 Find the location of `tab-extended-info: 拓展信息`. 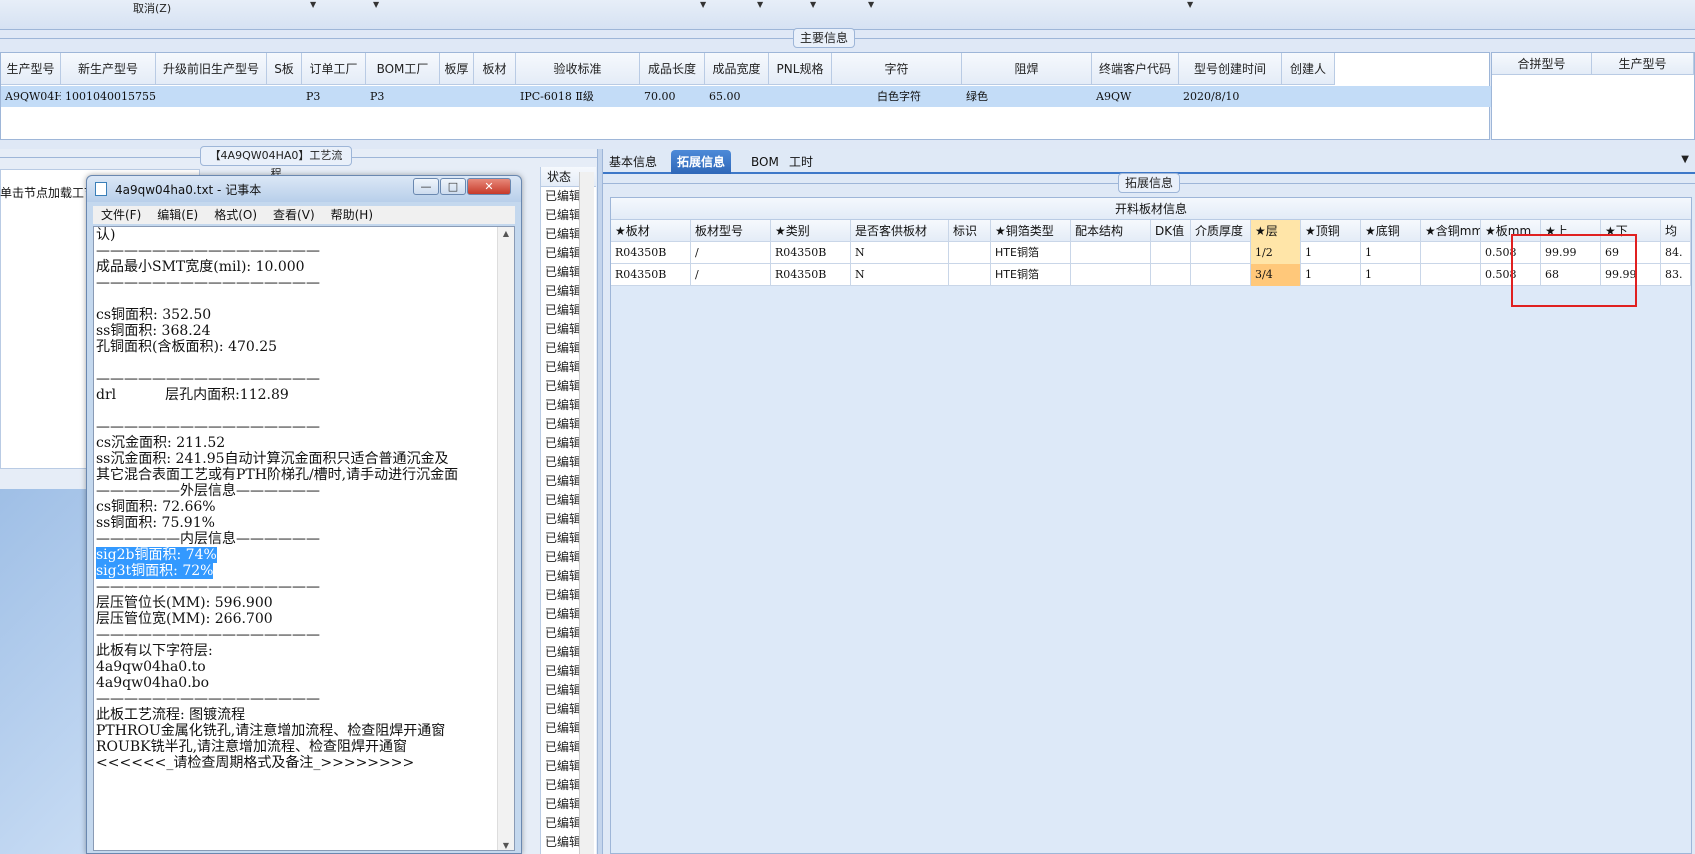

tab-extended-info: 拓展信息 is located at coordinates (701, 162).